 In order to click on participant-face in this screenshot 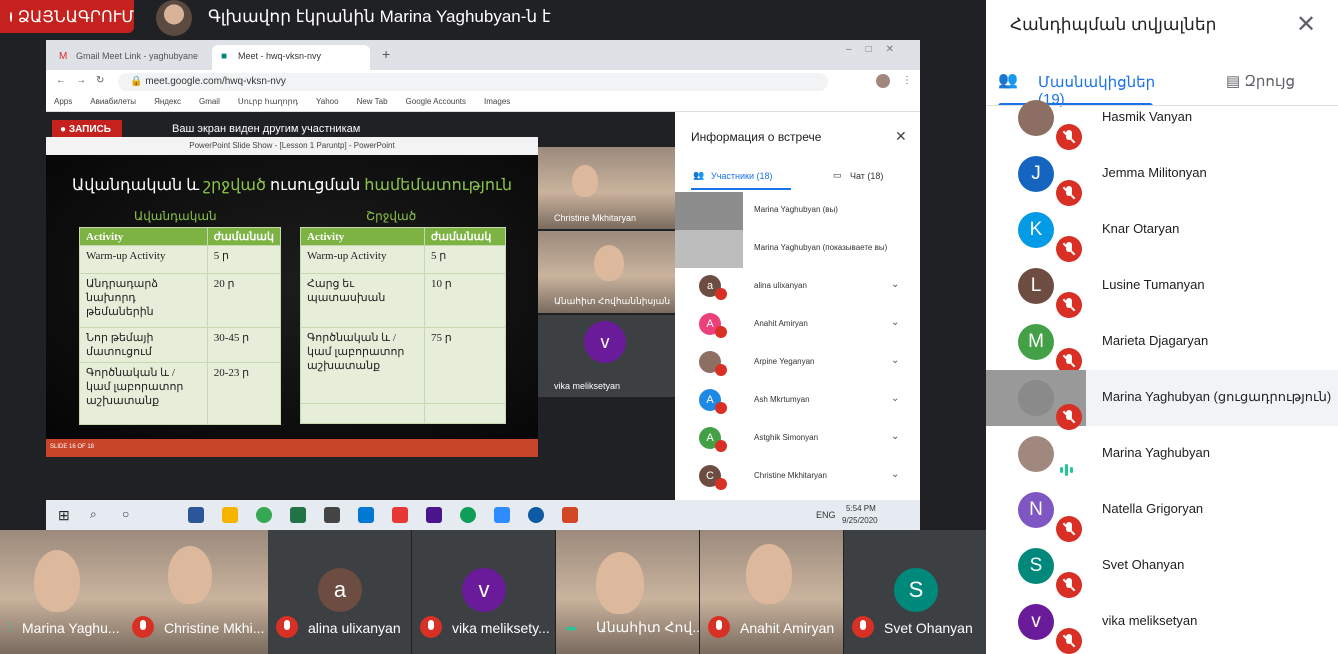, I will do `click(585, 181)`.